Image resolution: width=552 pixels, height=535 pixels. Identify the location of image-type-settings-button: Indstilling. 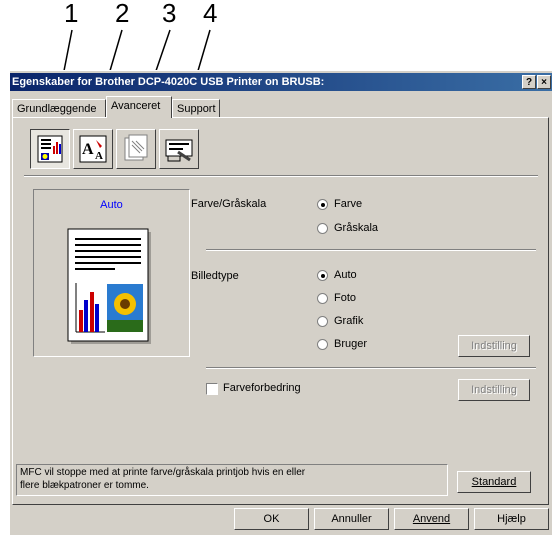
(494, 346).